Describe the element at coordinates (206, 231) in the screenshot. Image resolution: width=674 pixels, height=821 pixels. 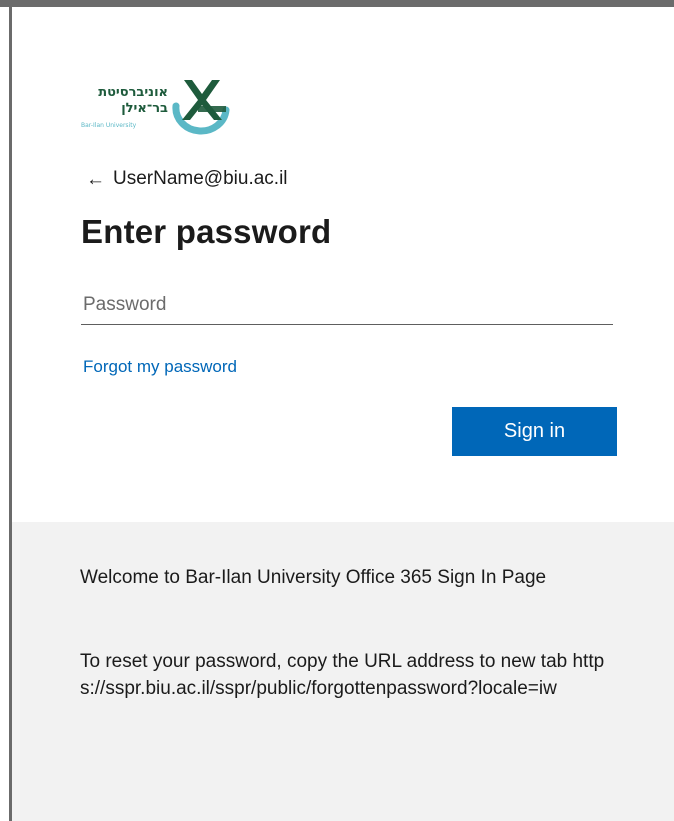
I see `page-title: Enter password` at that location.